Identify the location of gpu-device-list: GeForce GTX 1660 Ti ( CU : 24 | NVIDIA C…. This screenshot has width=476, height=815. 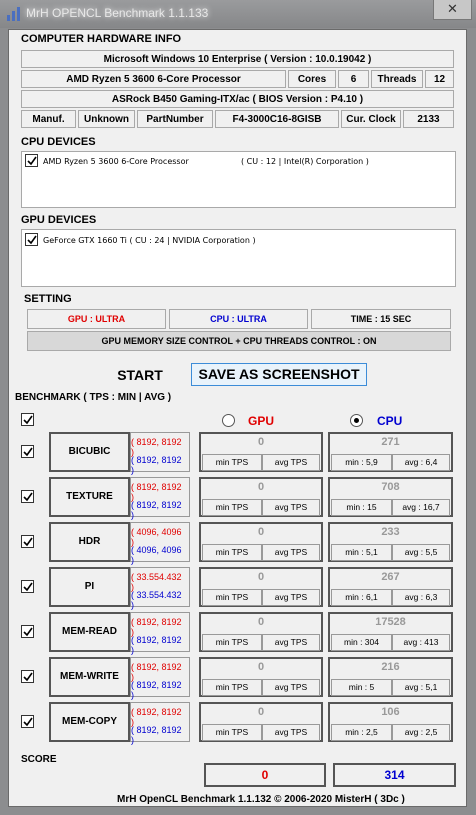
(238, 258).